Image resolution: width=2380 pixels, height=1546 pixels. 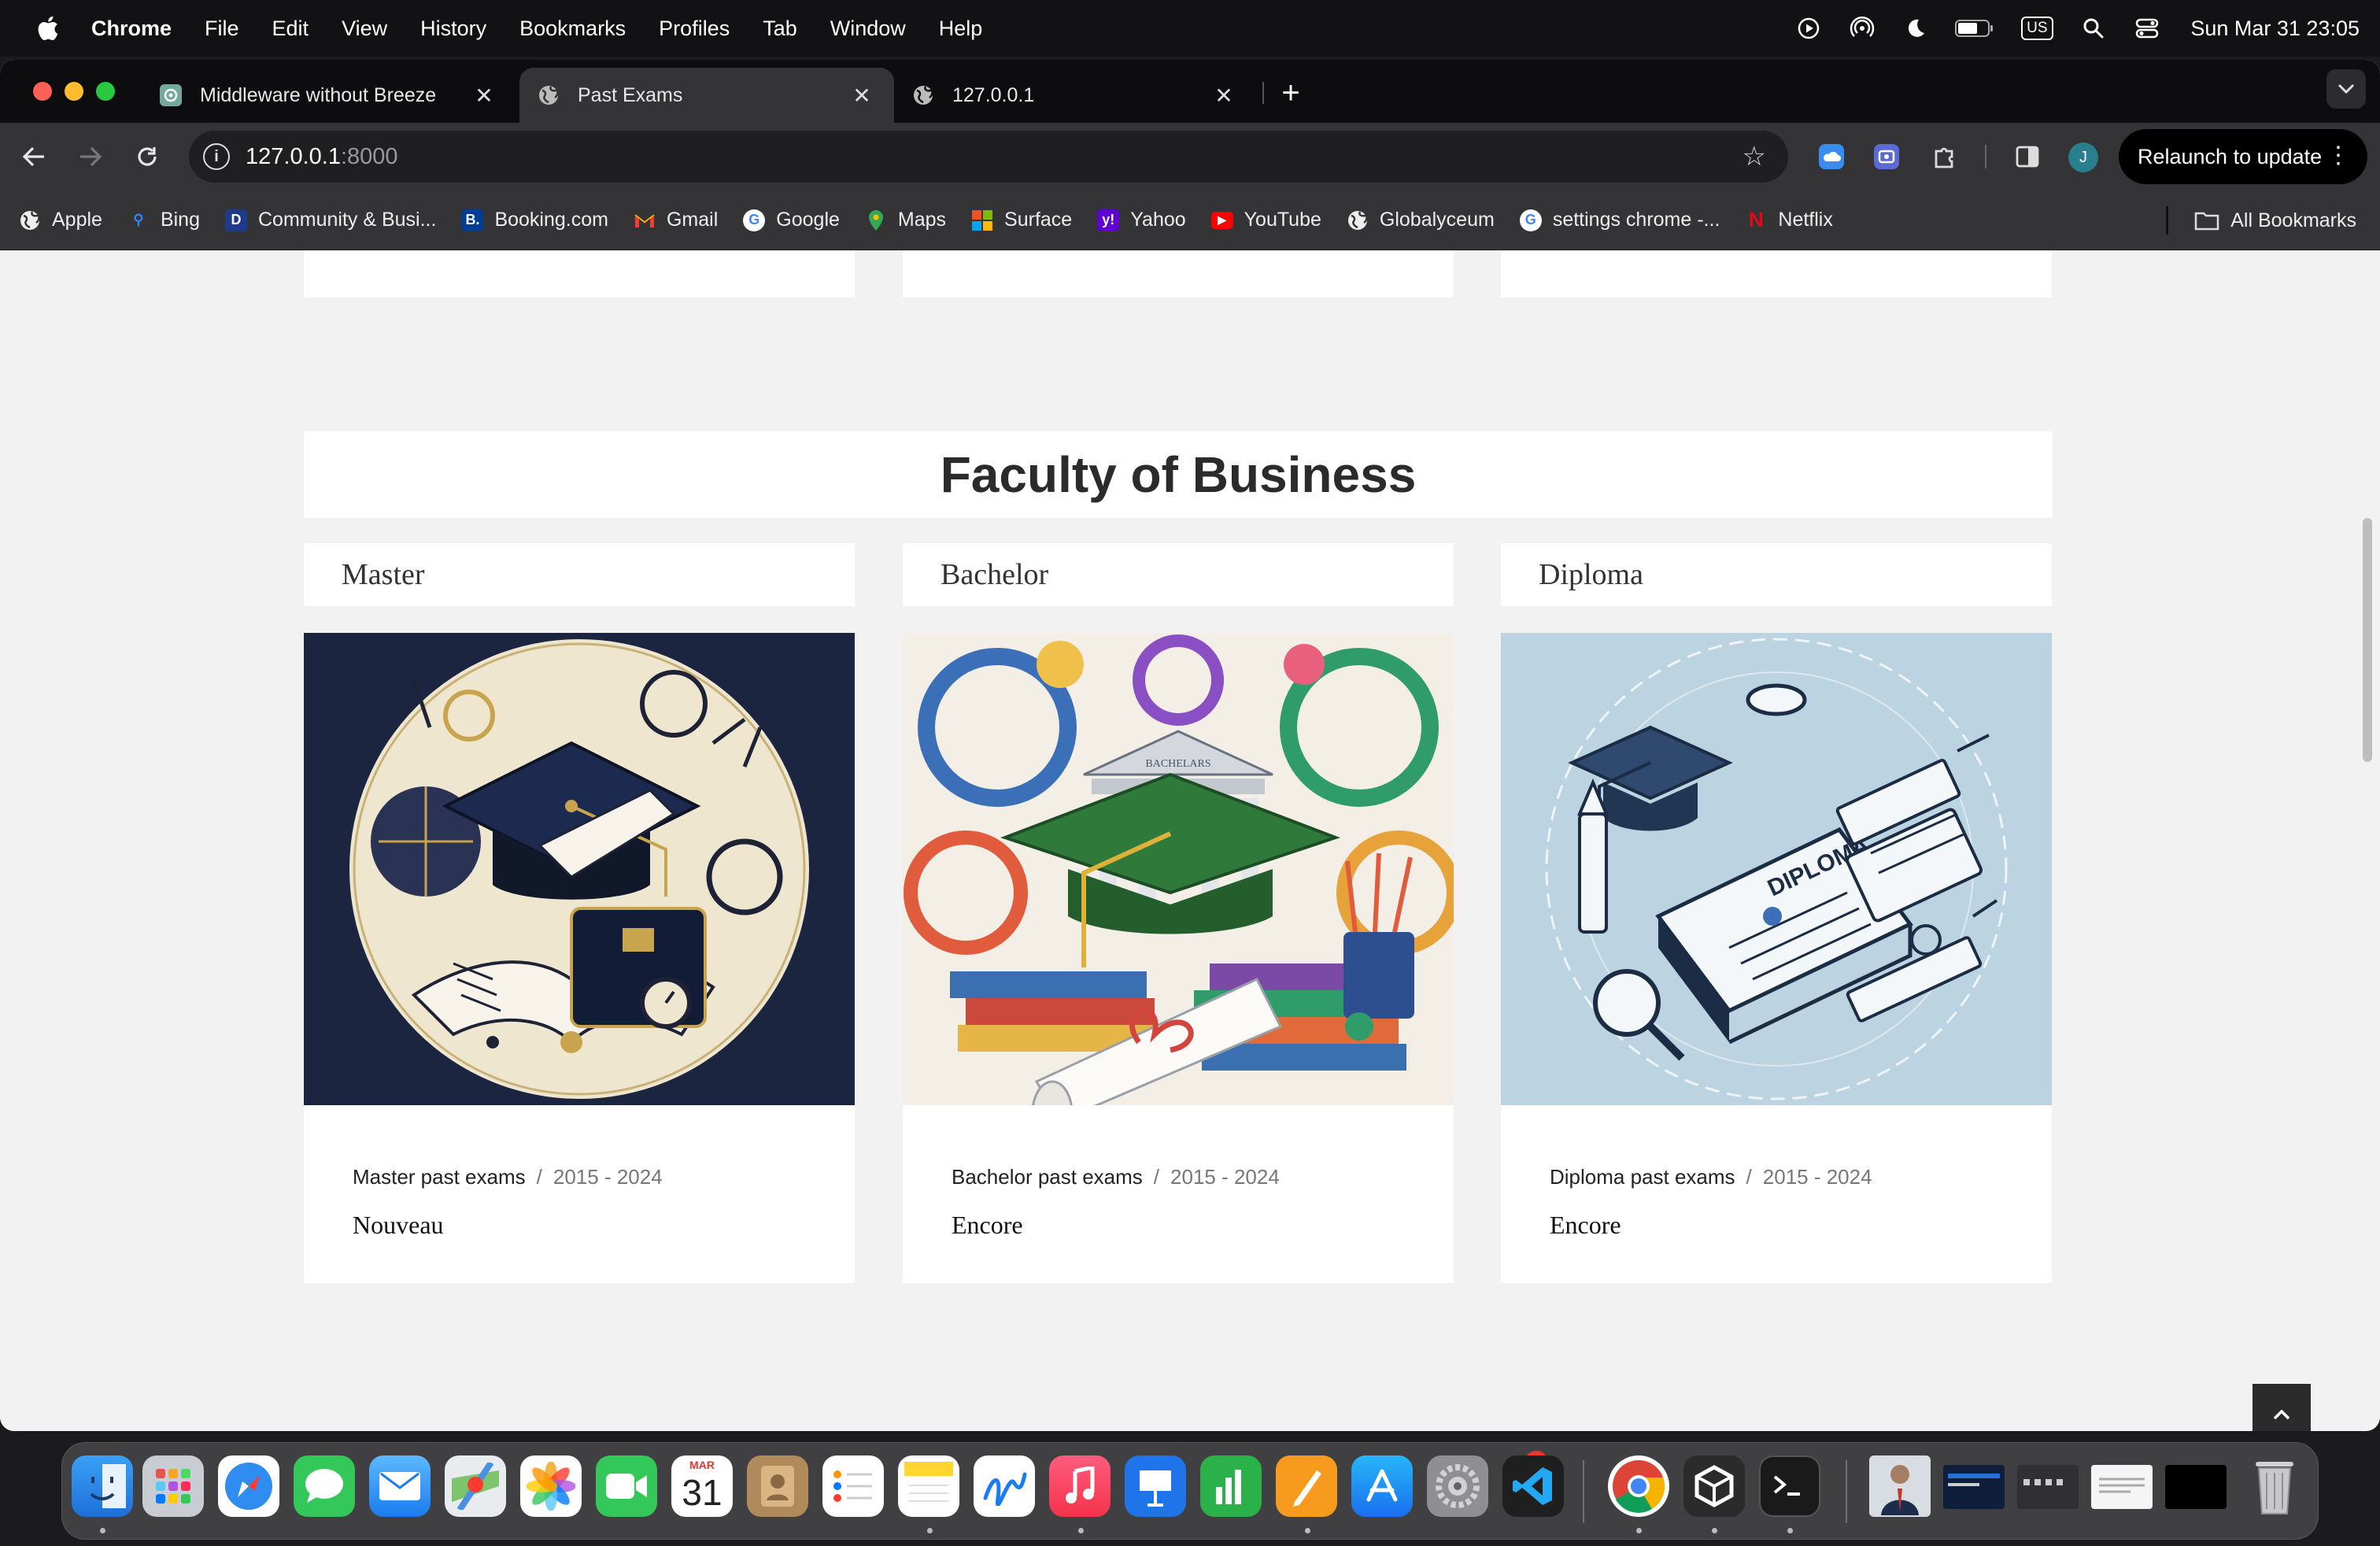 I want to click on bookmark-bing: ⚲ Bing, so click(x=164, y=220).